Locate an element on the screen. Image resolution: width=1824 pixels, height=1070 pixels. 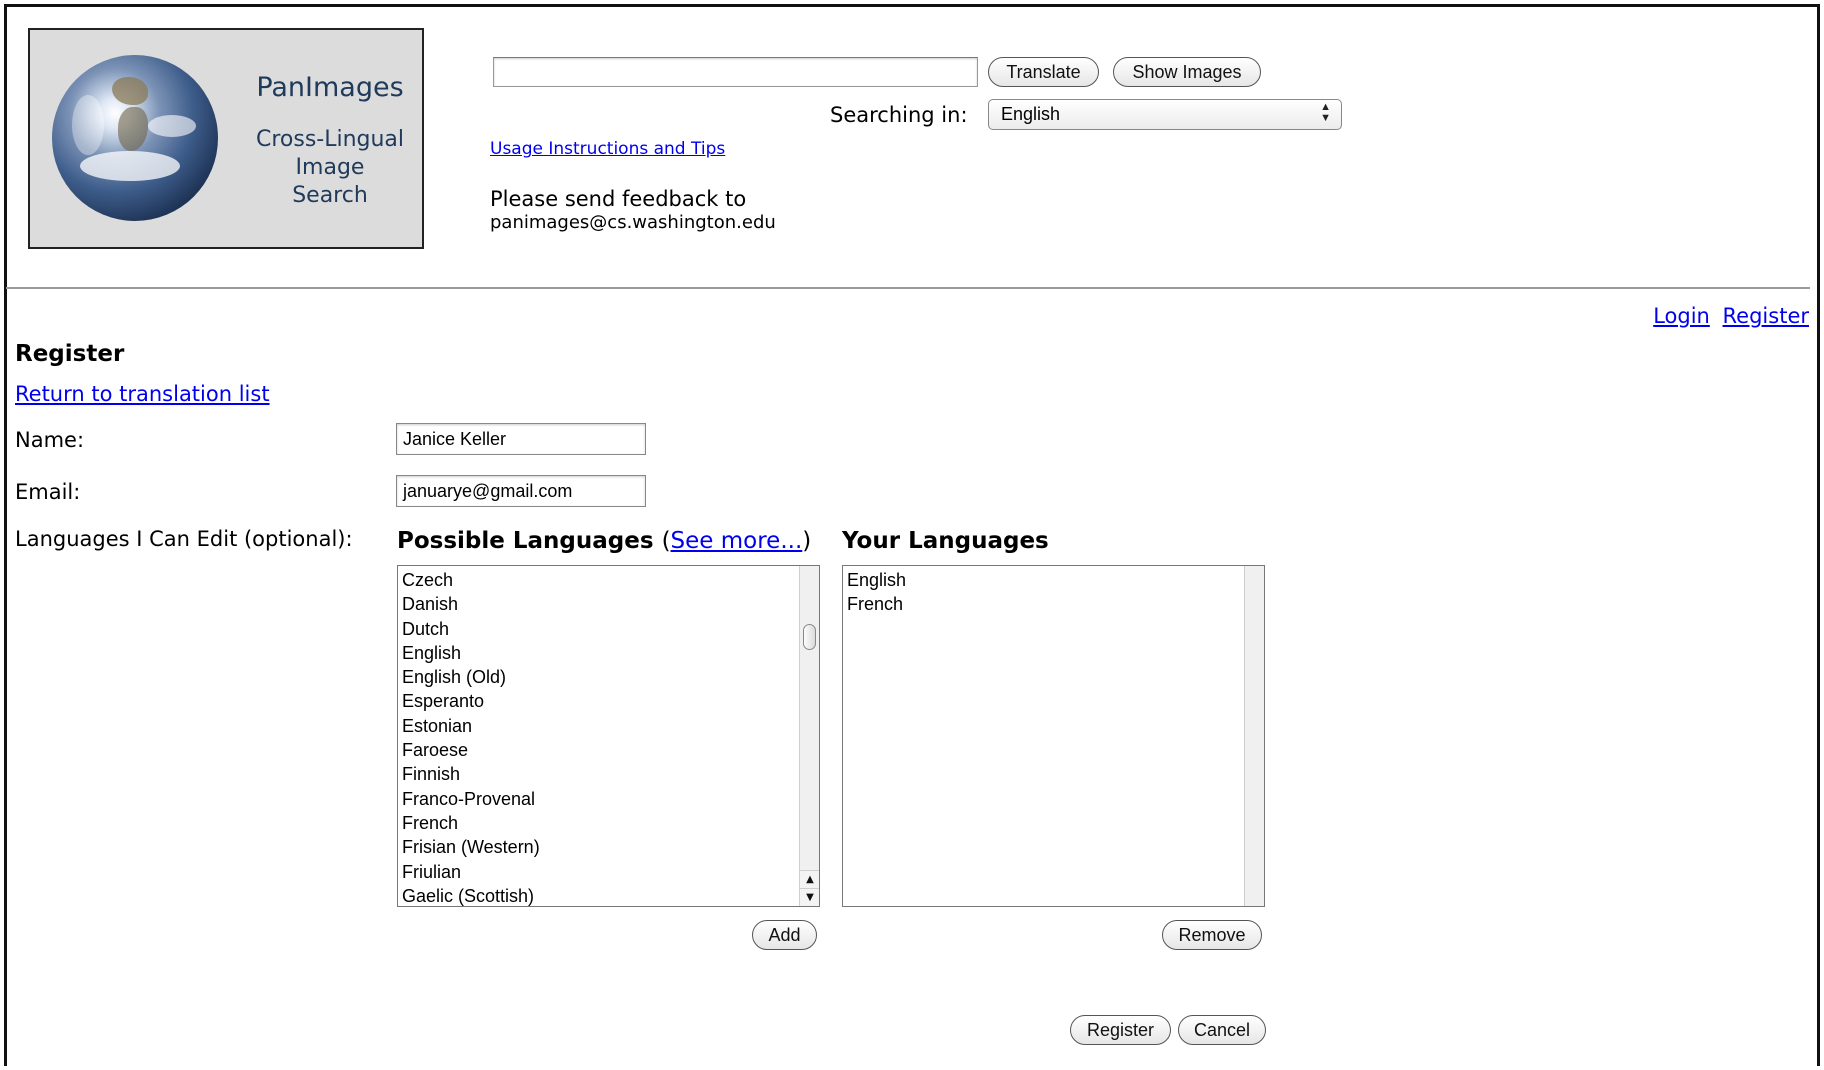
list-option: Faroese is located at coordinates (598, 750).